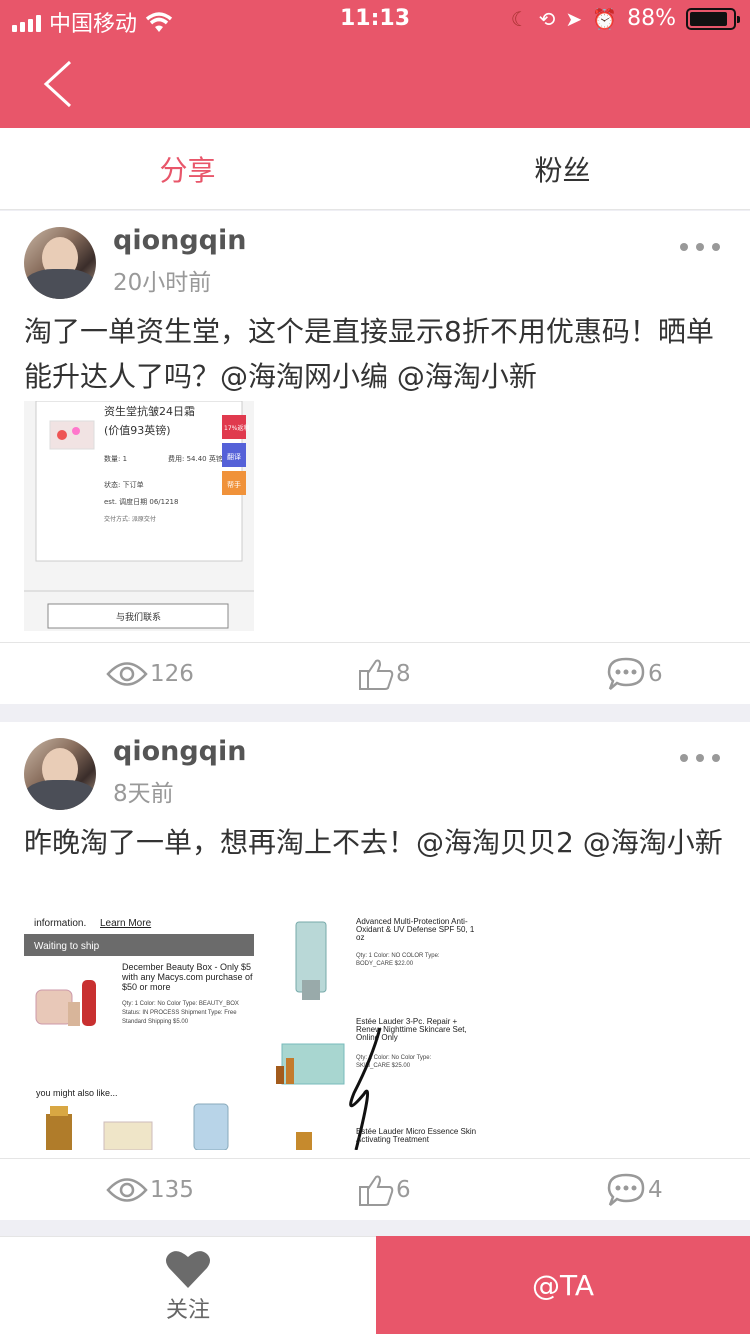 The image size is (750, 1334). I want to click on tab-bar: 分享 粉丝, so click(375, 169).